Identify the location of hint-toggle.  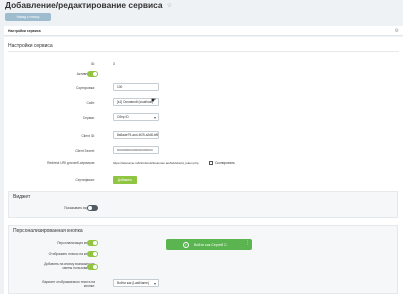
(92, 254).